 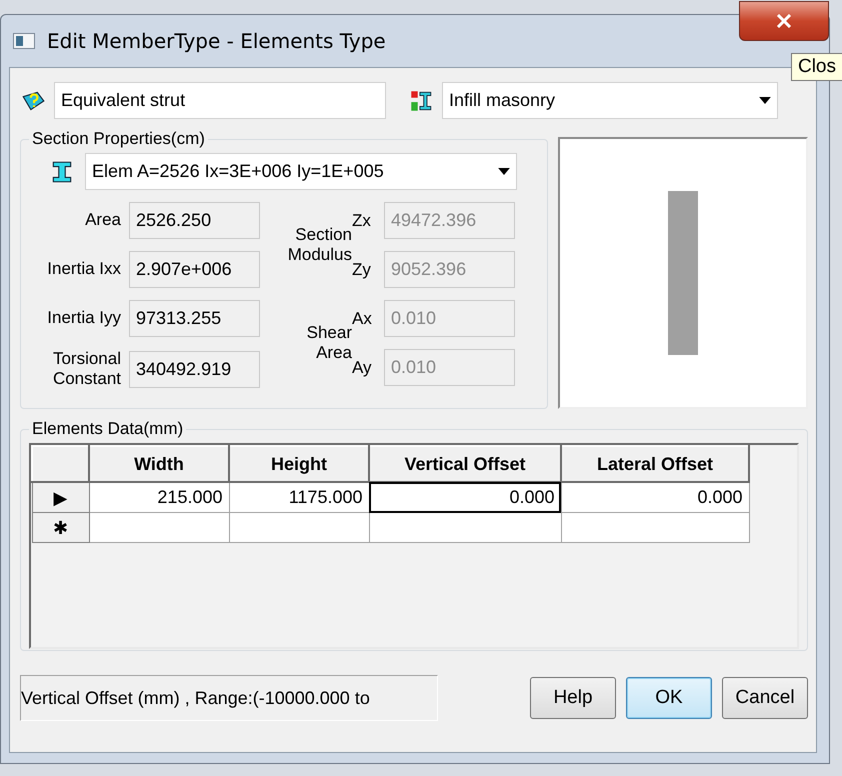 I want to click on tooltip: Clos, so click(x=816, y=67).